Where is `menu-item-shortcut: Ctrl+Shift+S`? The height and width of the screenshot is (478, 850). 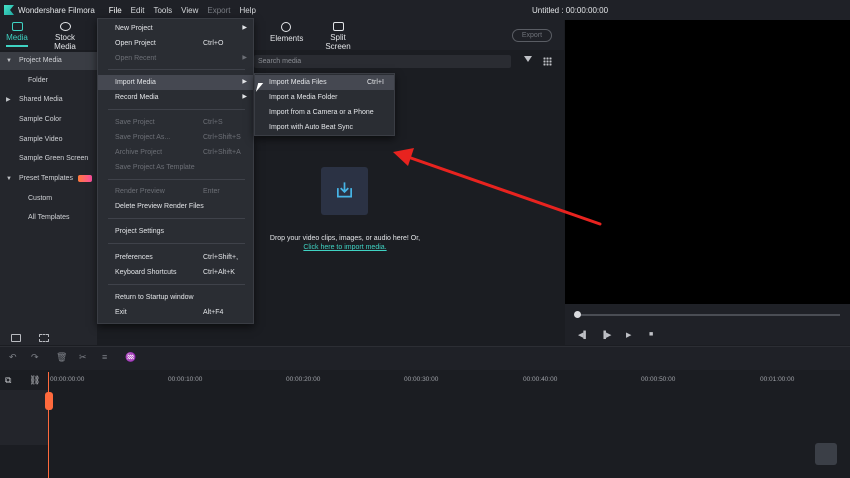 menu-item-shortcut: Ctrl+Shift+S is located at coordinates (222, 137).